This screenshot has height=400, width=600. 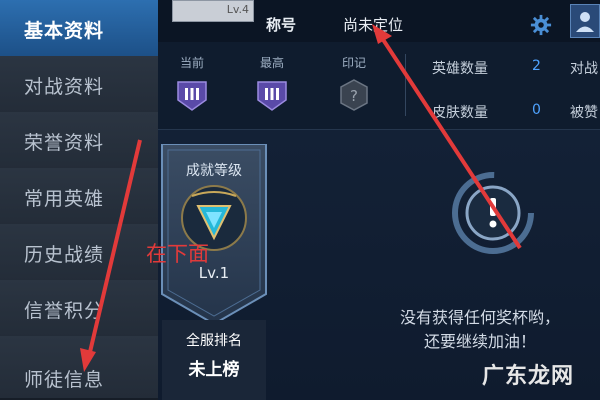 I want to click on watermark: 广东龙网, so click(x=528, y=376).